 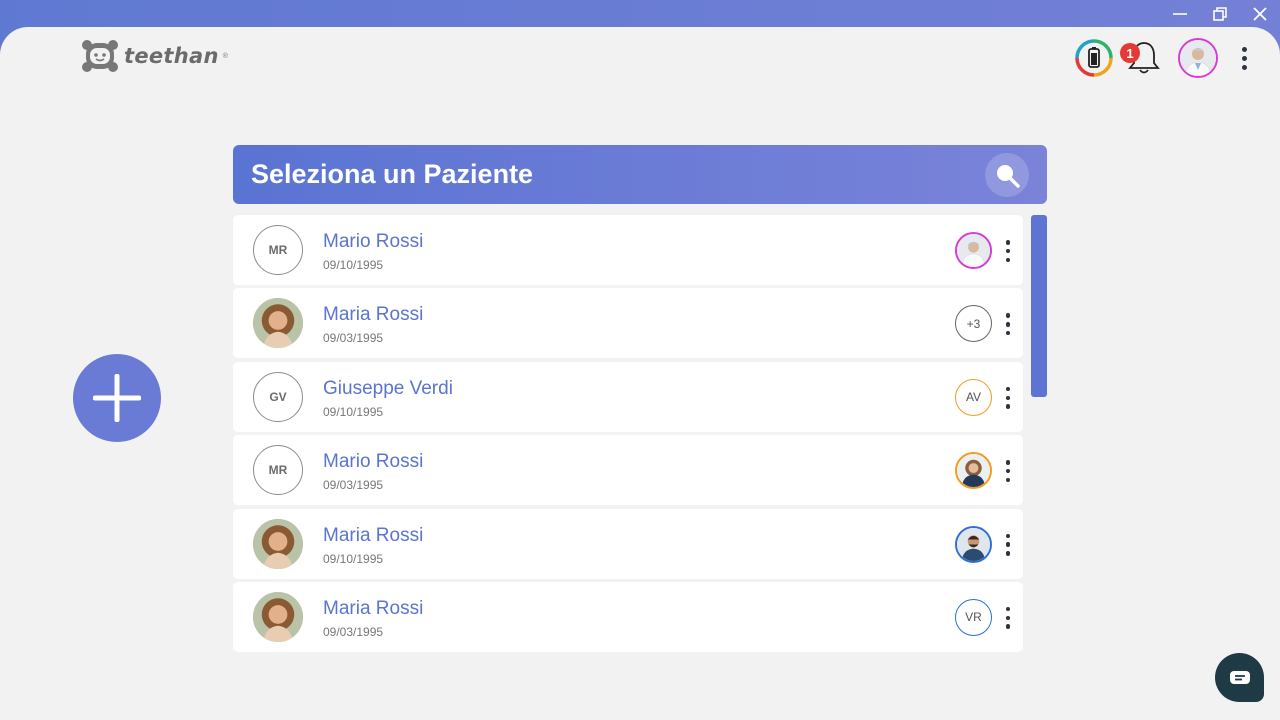 What do you see at coordinates (388, 388) in the screenshot?
I see `patient-name: Giuseppe Verdi` at bounding box center [388, 388].